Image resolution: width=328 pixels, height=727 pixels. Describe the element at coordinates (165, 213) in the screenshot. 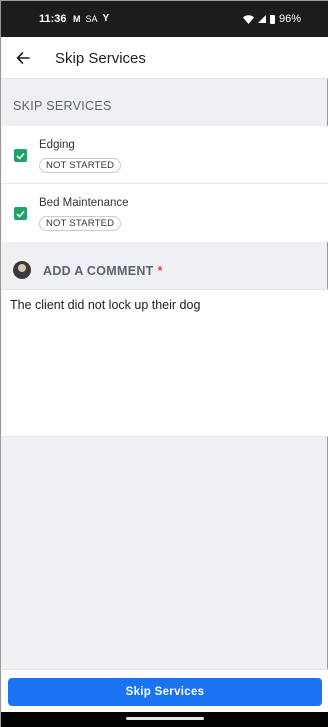

I see `service-item-bed-maintenance: Bed Maintenance NOT STARTED` at that location.